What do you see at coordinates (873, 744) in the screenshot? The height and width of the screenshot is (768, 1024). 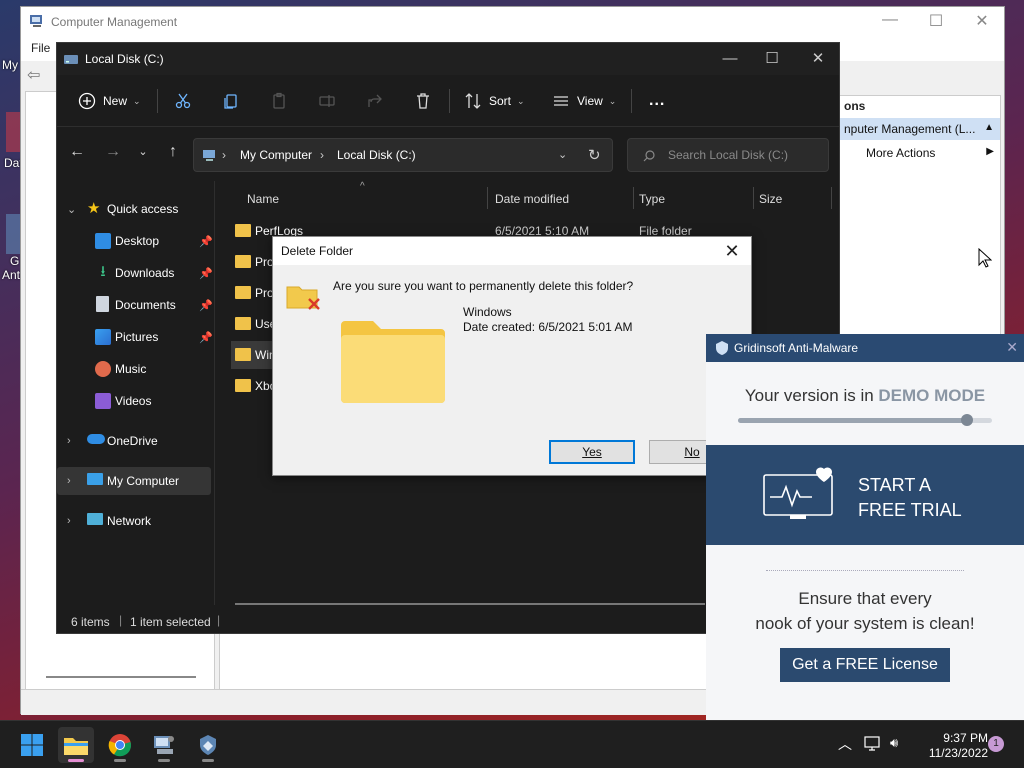 I see `network-status-icon` at bounding box center [873, 744].